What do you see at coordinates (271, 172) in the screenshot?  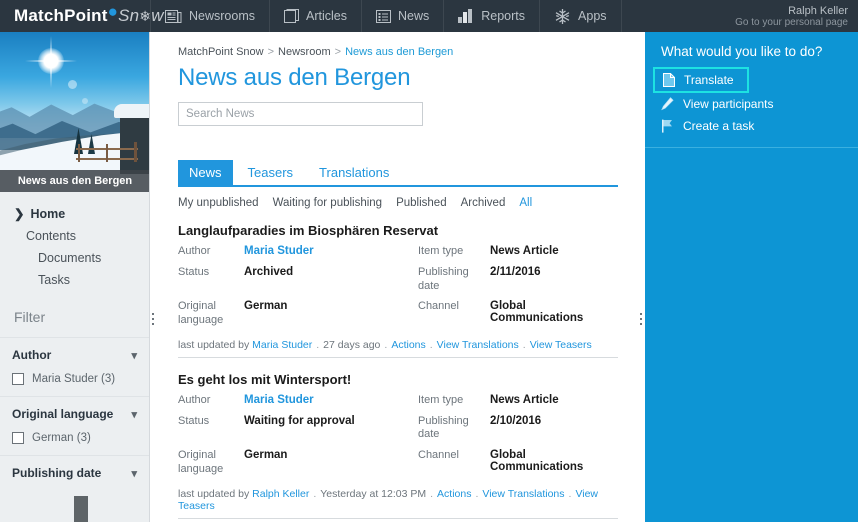 I see `tab-teasers: Teasers` at bounding box center [271, 172].